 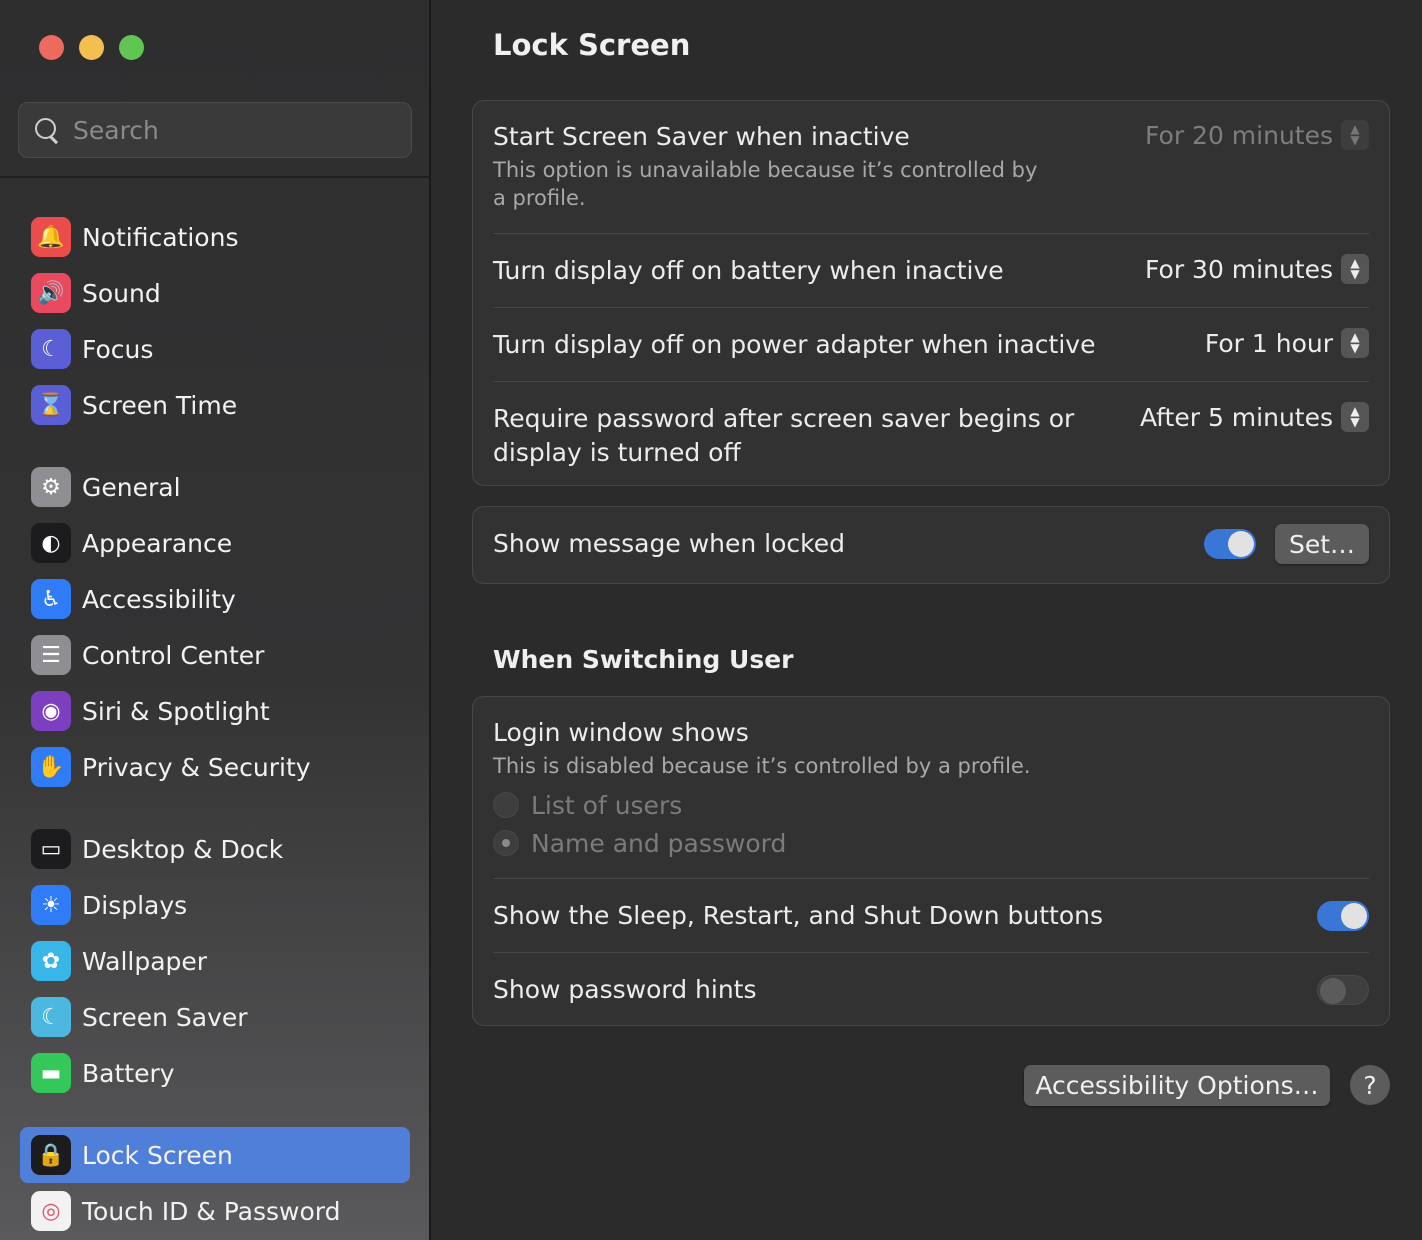 I want to click on sidebar-item-label: Displays, so click(x=135, y=905).